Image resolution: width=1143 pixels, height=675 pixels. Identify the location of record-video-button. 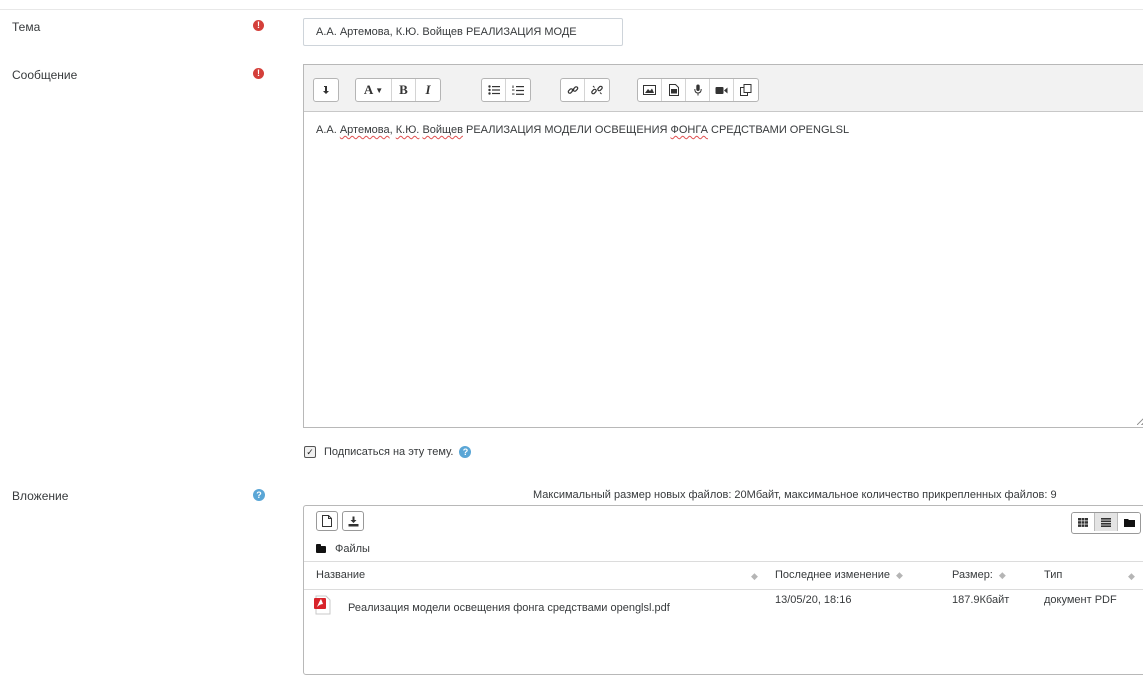
(722, 90).